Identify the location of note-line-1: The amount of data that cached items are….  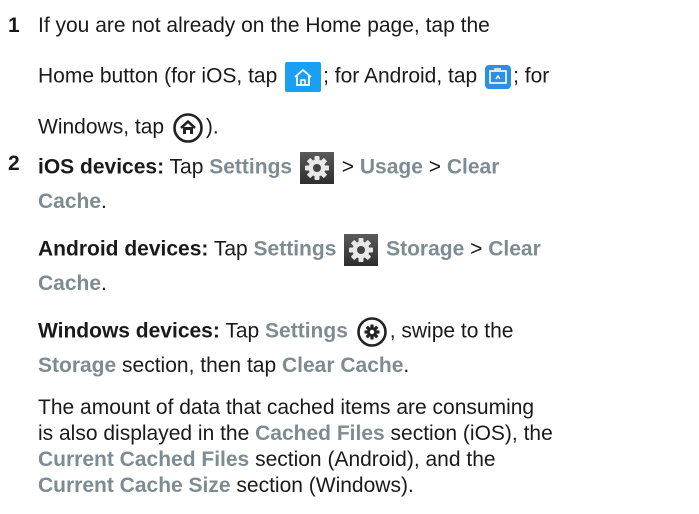
(286, 407).